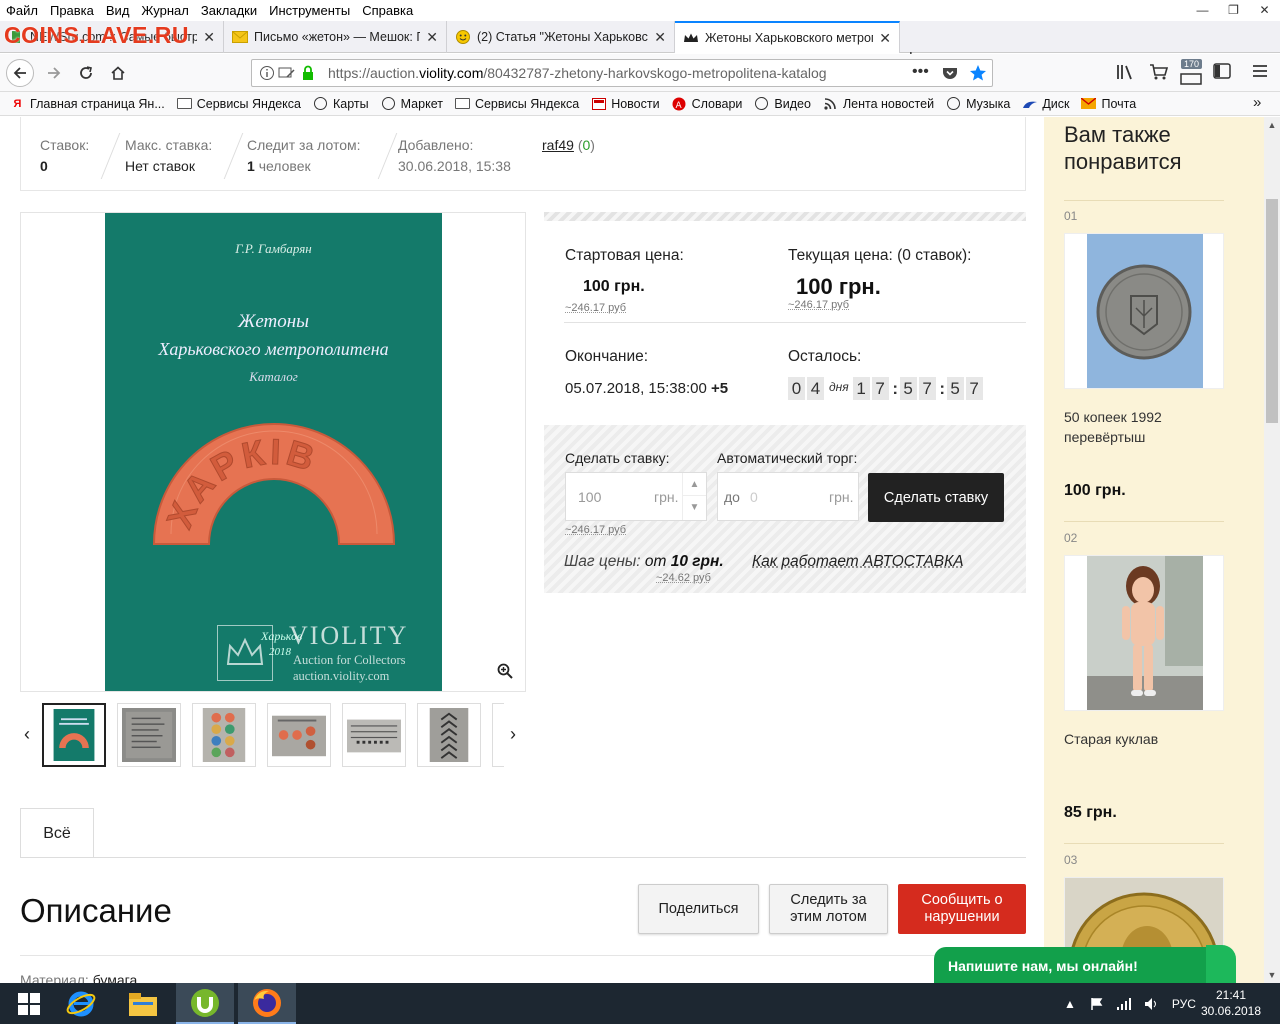 The height and width of the screenshot is (1024, 1280). Describe the element at coordinates (516, 104) in the screenshot. I see `bookmark-yandex-services-2: Сервисы Яндекса` at that location.